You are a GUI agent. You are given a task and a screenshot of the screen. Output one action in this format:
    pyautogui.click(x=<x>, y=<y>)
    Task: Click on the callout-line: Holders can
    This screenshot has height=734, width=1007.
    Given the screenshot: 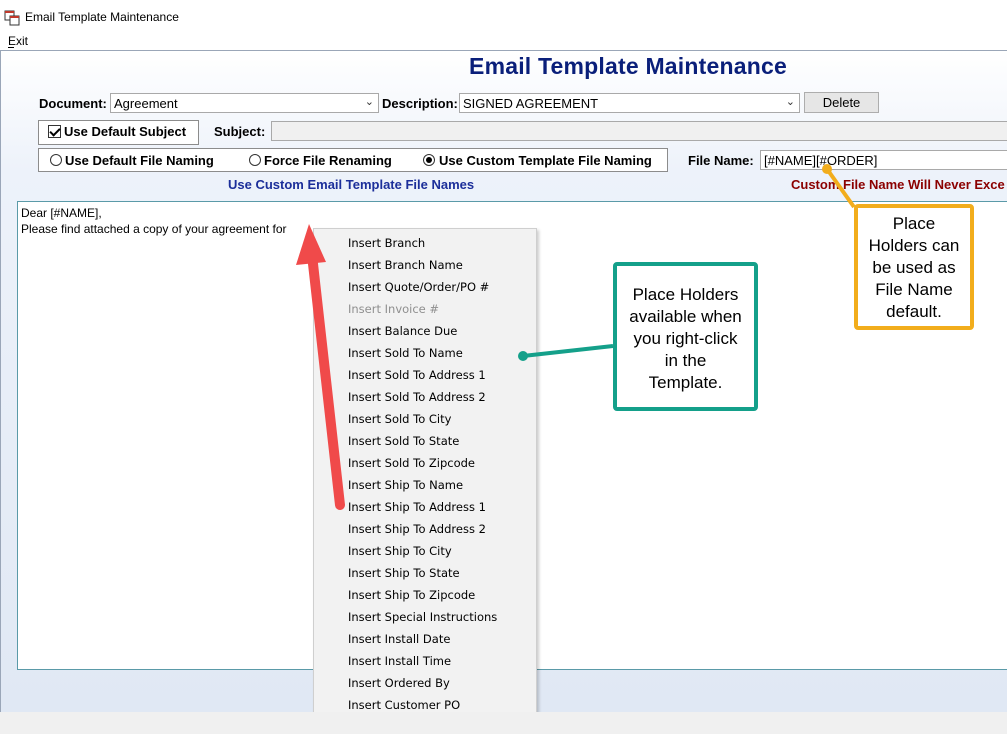 What is the action you would take?
    pyautogui.click(x=914, y=245)
    